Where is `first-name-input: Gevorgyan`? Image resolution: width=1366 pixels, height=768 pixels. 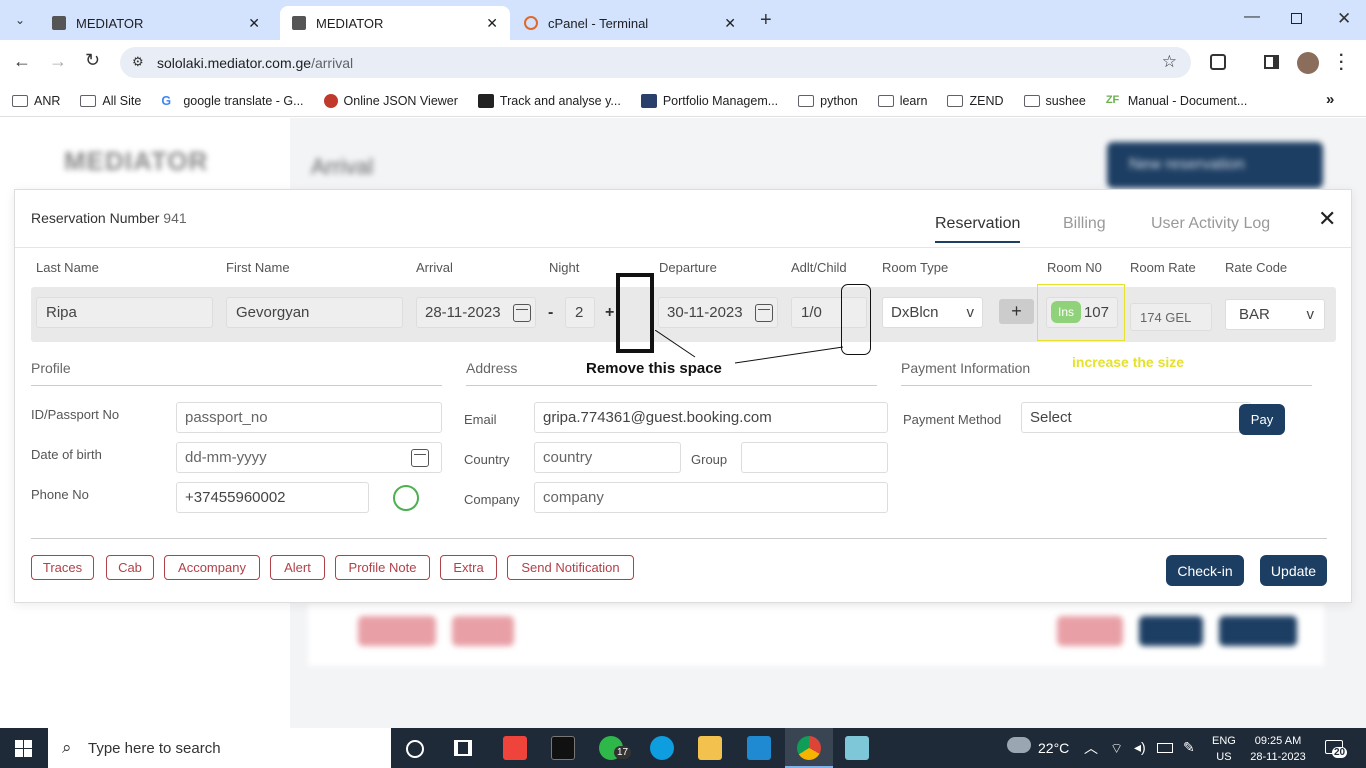 first-name-input: Gevorgyan is located at coordinates (314, 312).